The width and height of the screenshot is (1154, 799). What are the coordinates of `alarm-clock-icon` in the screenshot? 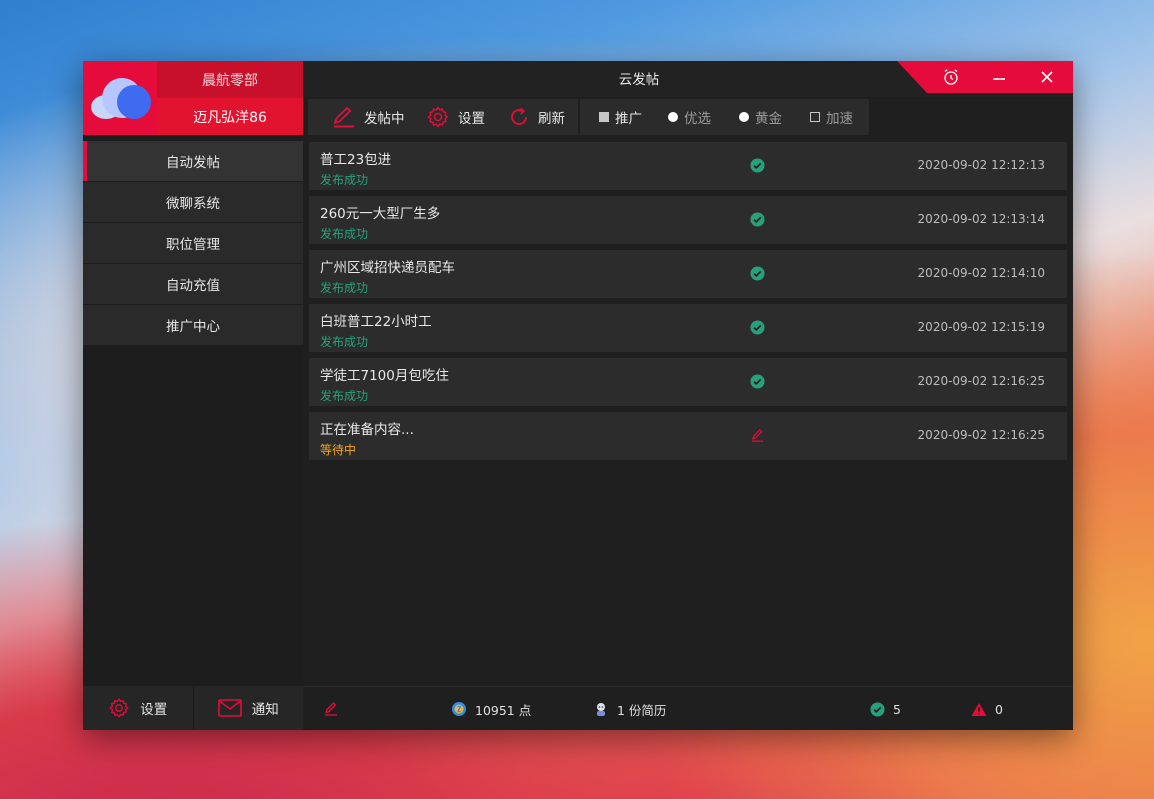 It's located at (951, 77).